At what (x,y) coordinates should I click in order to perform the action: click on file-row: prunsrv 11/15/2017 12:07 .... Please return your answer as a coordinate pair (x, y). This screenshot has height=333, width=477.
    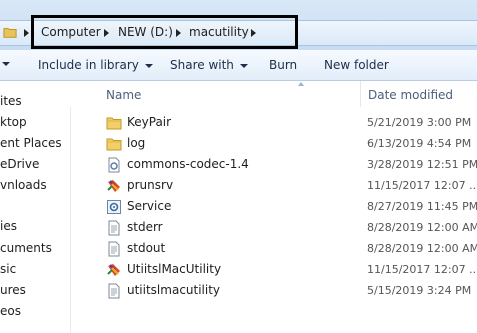
    Looking at the image, I should click on (288, 185).